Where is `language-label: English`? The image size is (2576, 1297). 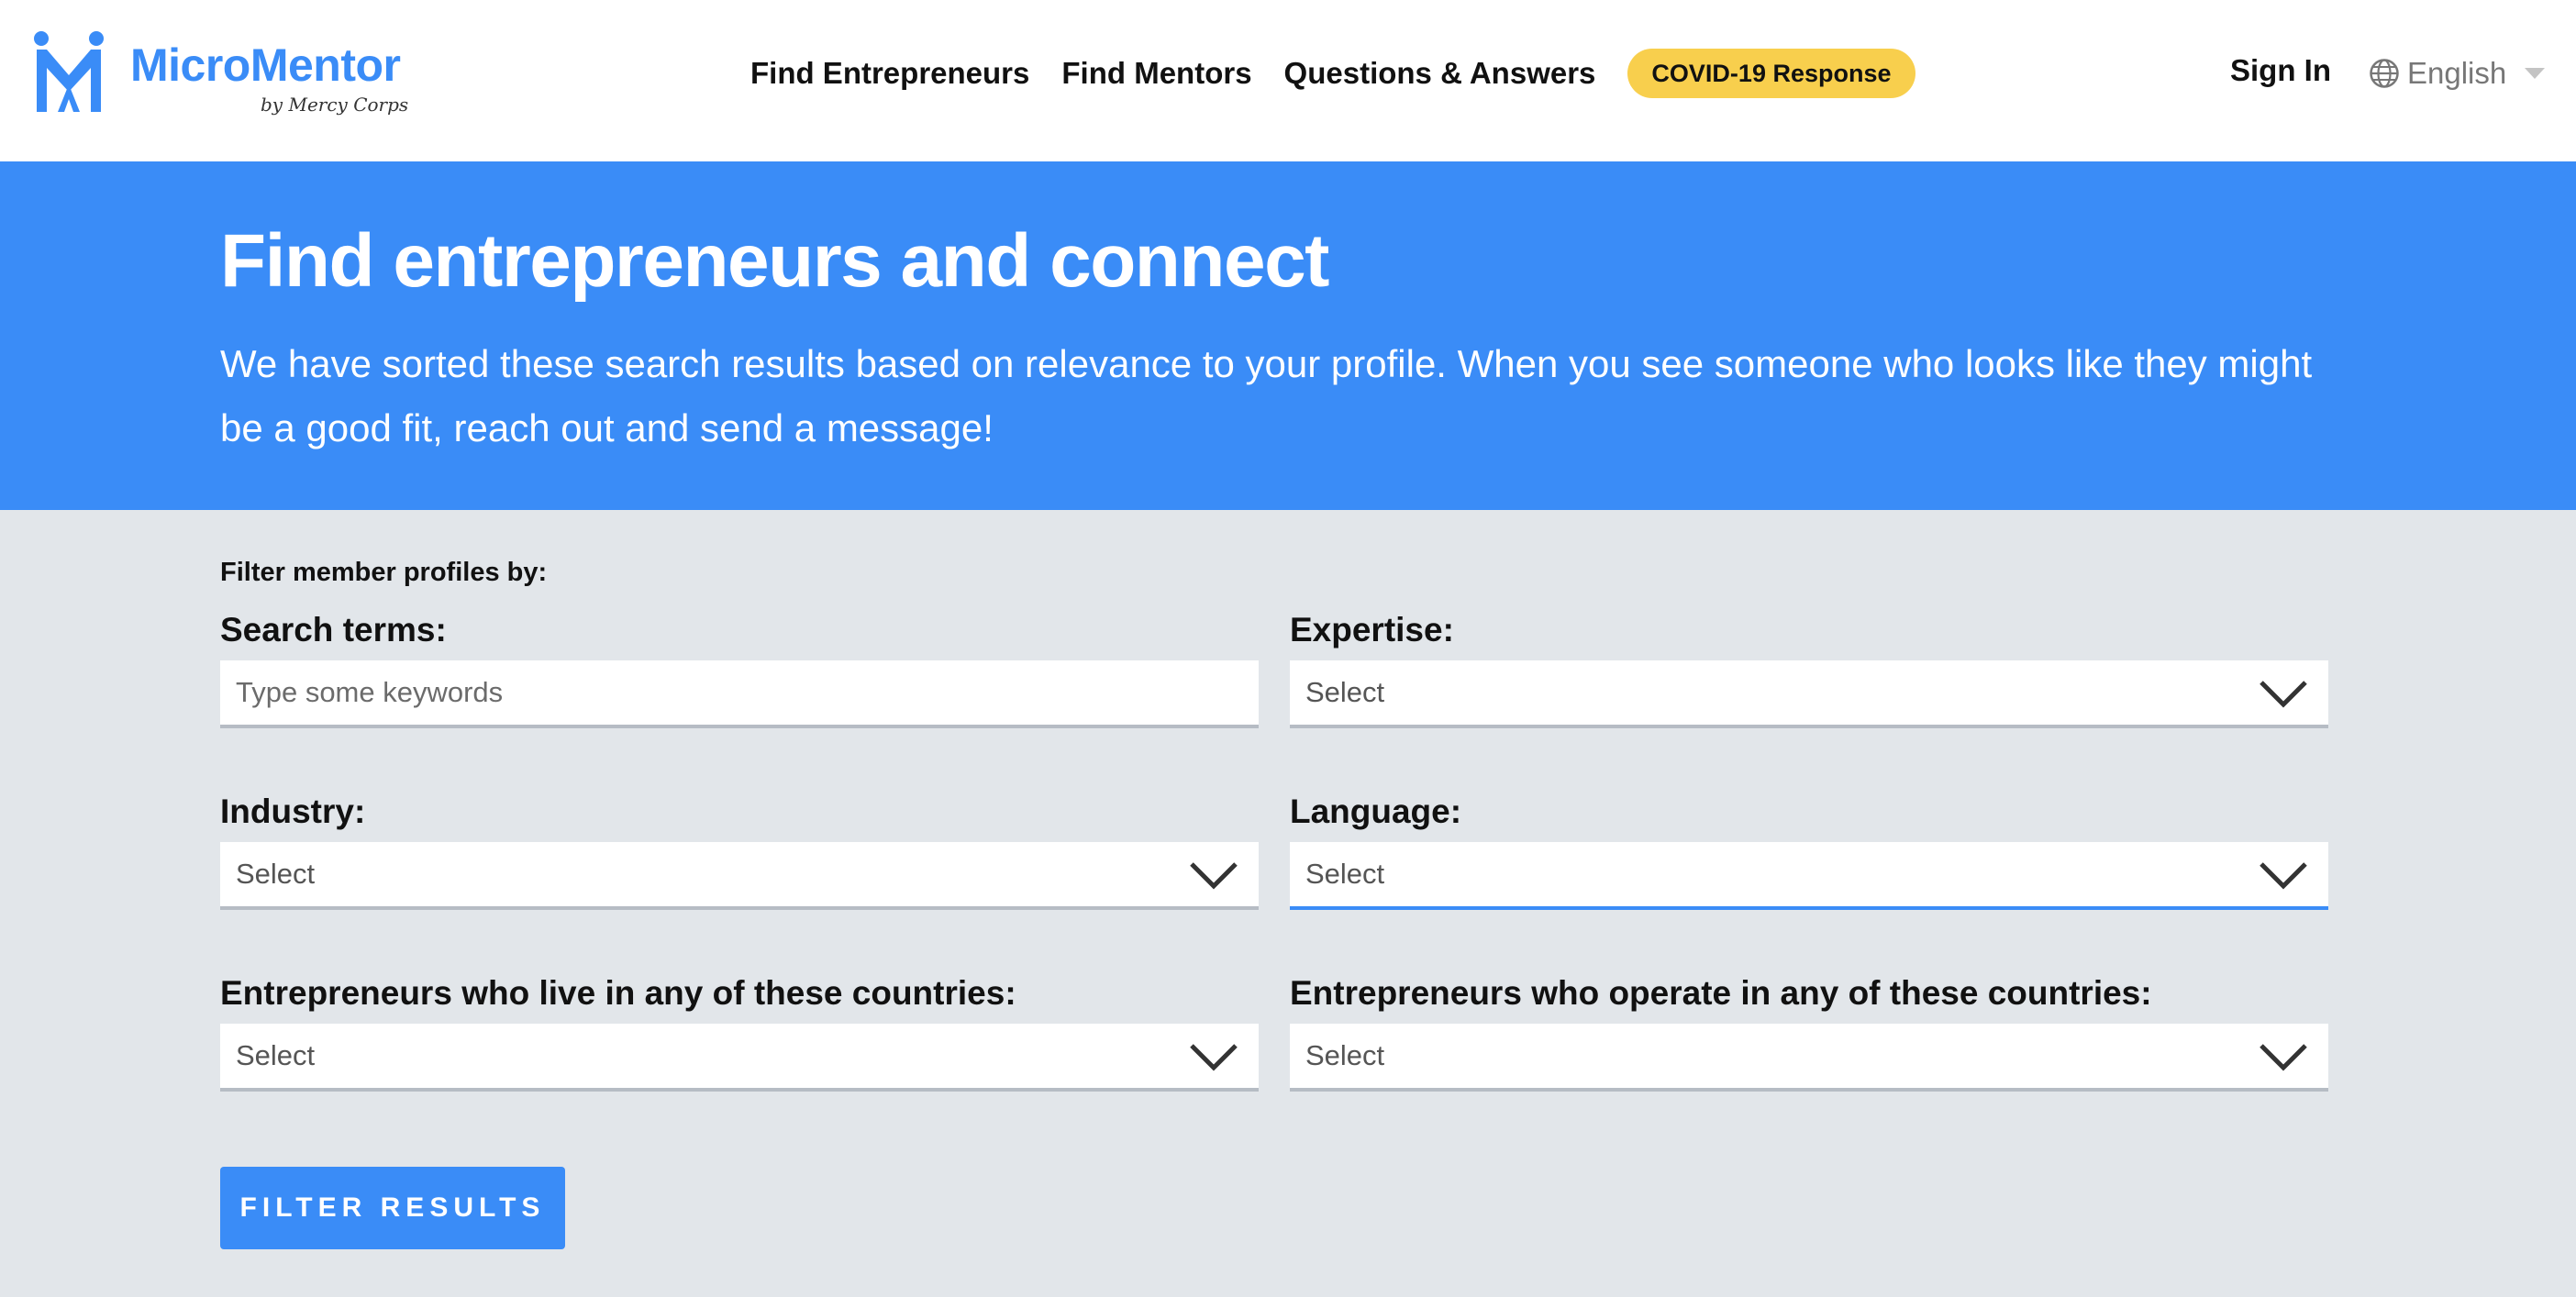
language-label: English is located at coordinates (2457, 73).